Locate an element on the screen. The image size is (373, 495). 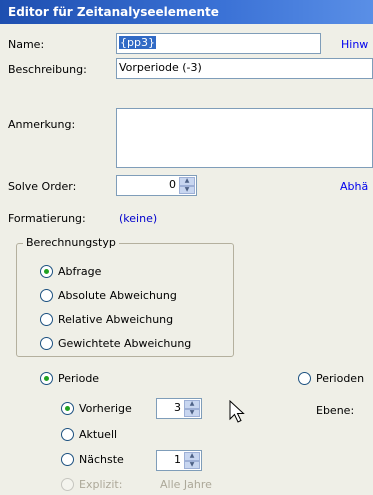
next-label: Nächste is located at coordinates (101, 459).